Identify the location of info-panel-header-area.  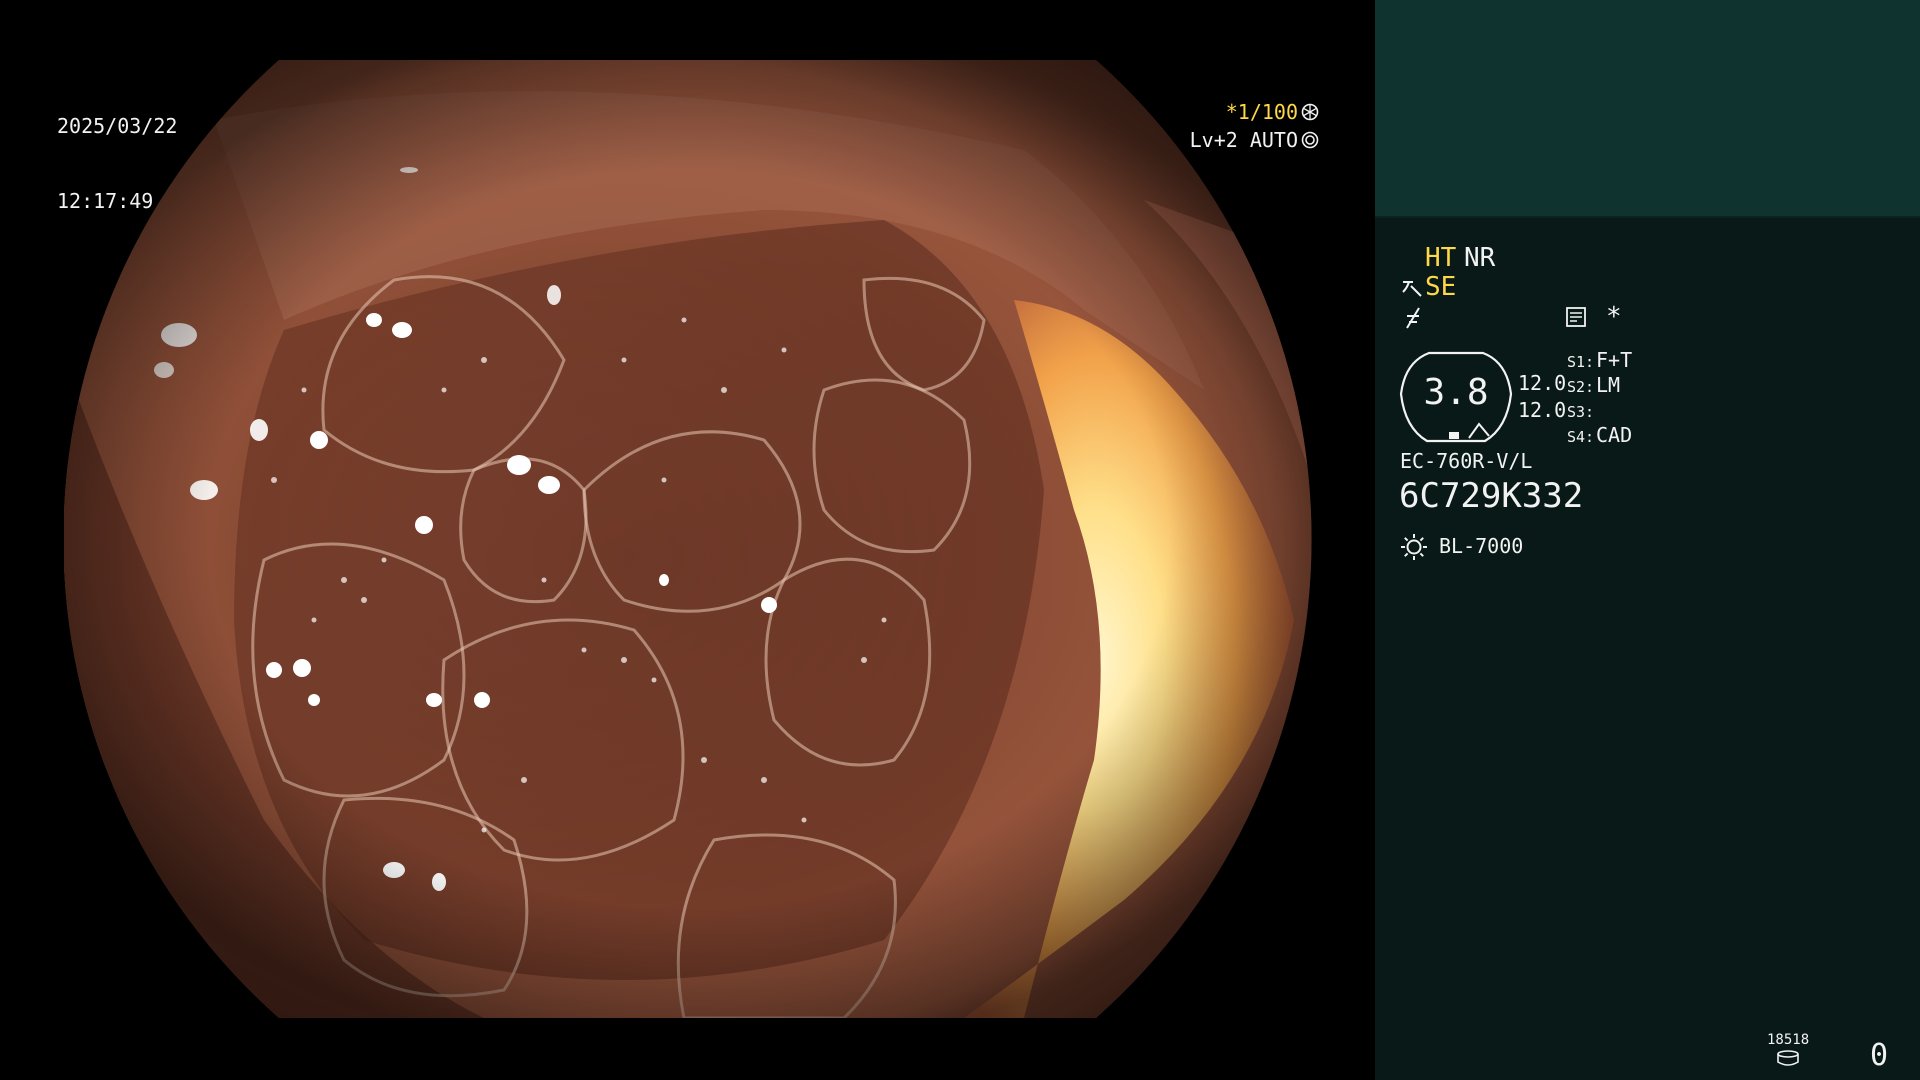
(1647, 108).